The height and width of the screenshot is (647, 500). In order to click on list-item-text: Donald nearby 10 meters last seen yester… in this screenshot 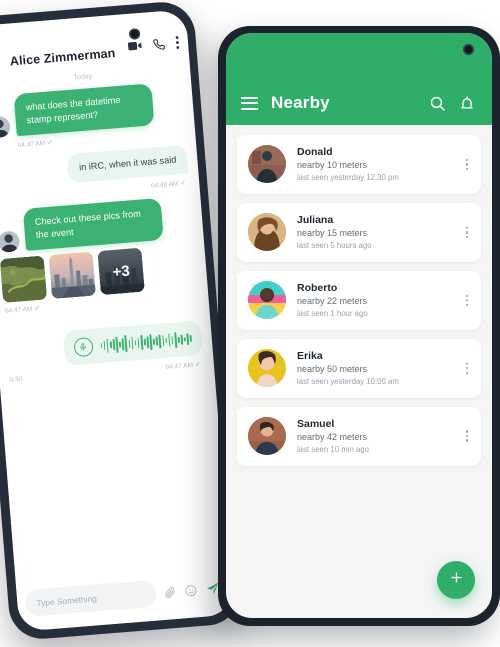, I will do `click(374, 164)`.